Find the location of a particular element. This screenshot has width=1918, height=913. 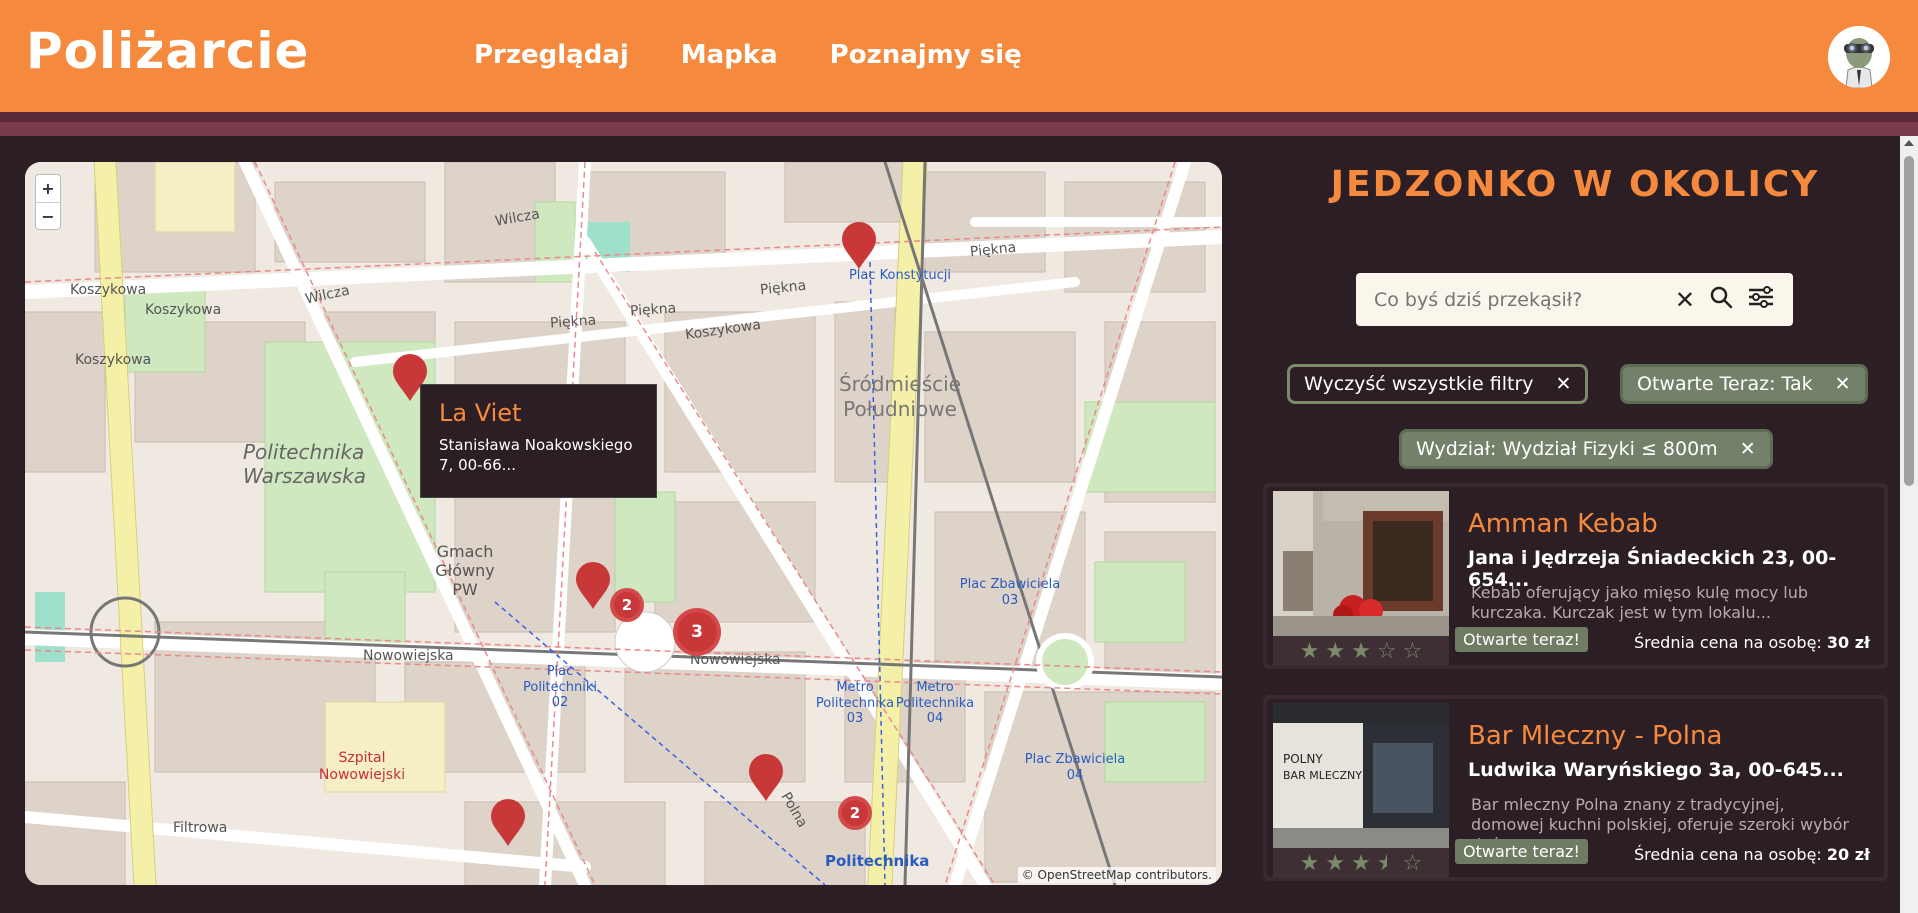

stop-label: Plac Politechniki 02 is located at coordinates (560, 687).